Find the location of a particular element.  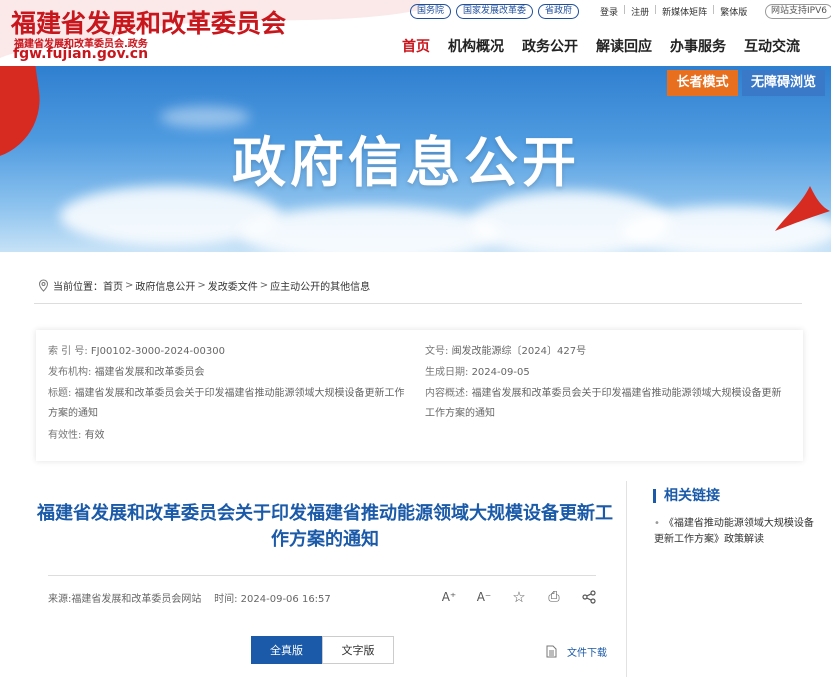

ipv6-badge: 网站支持IPV6 is located at coordinates (798, 11).